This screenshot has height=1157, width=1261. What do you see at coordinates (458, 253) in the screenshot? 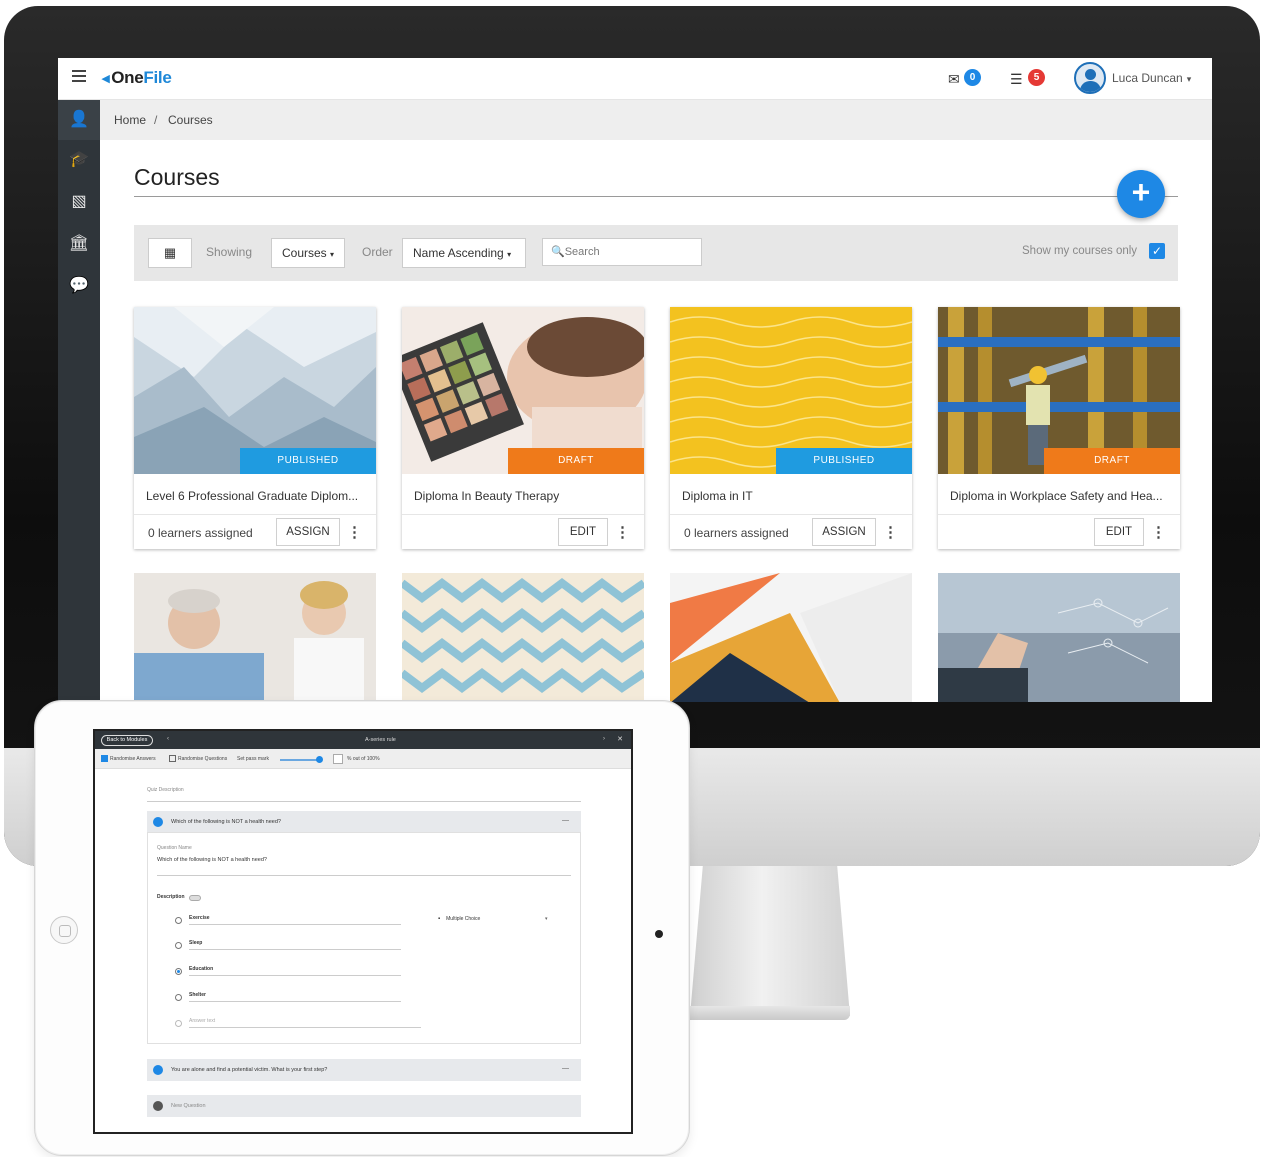
I see `order-value: Name Ascending` at bounding box center [458, 253].